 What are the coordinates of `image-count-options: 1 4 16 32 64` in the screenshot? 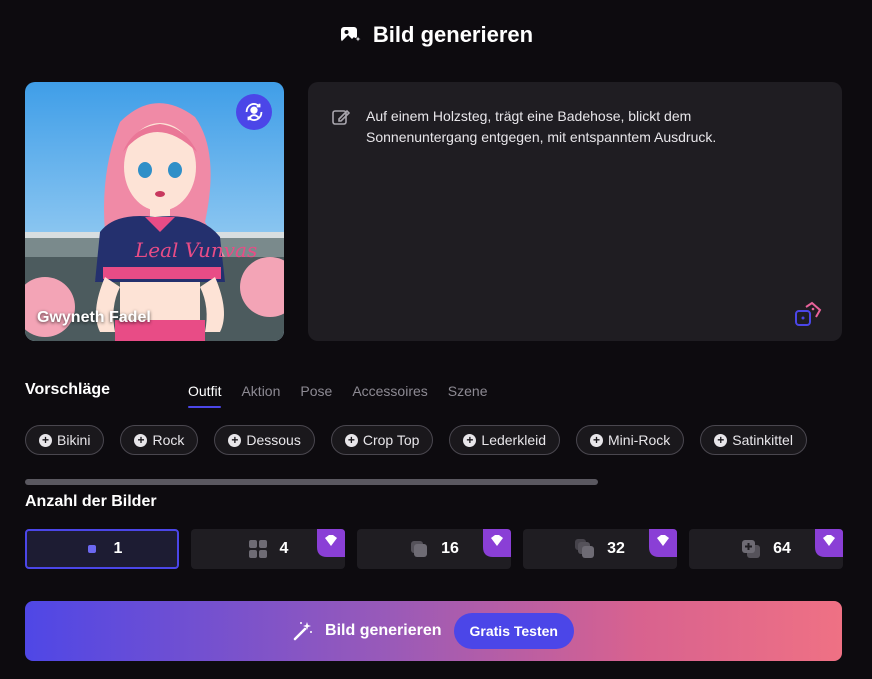 It's located at (434, 549).